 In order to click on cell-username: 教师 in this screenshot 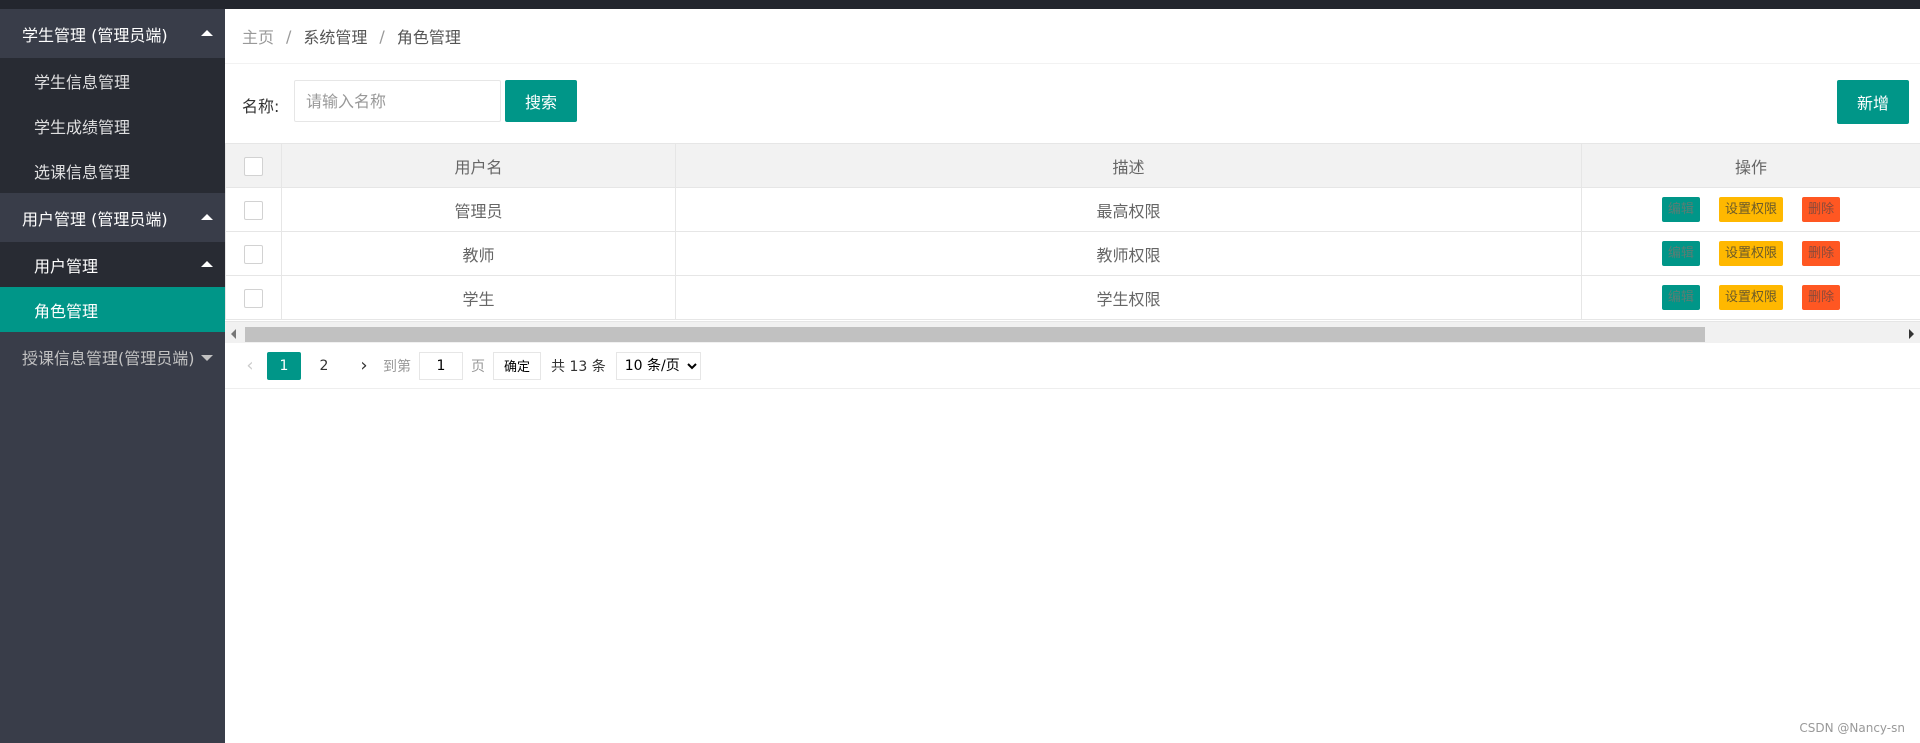, I will do `click(478, 253)`.